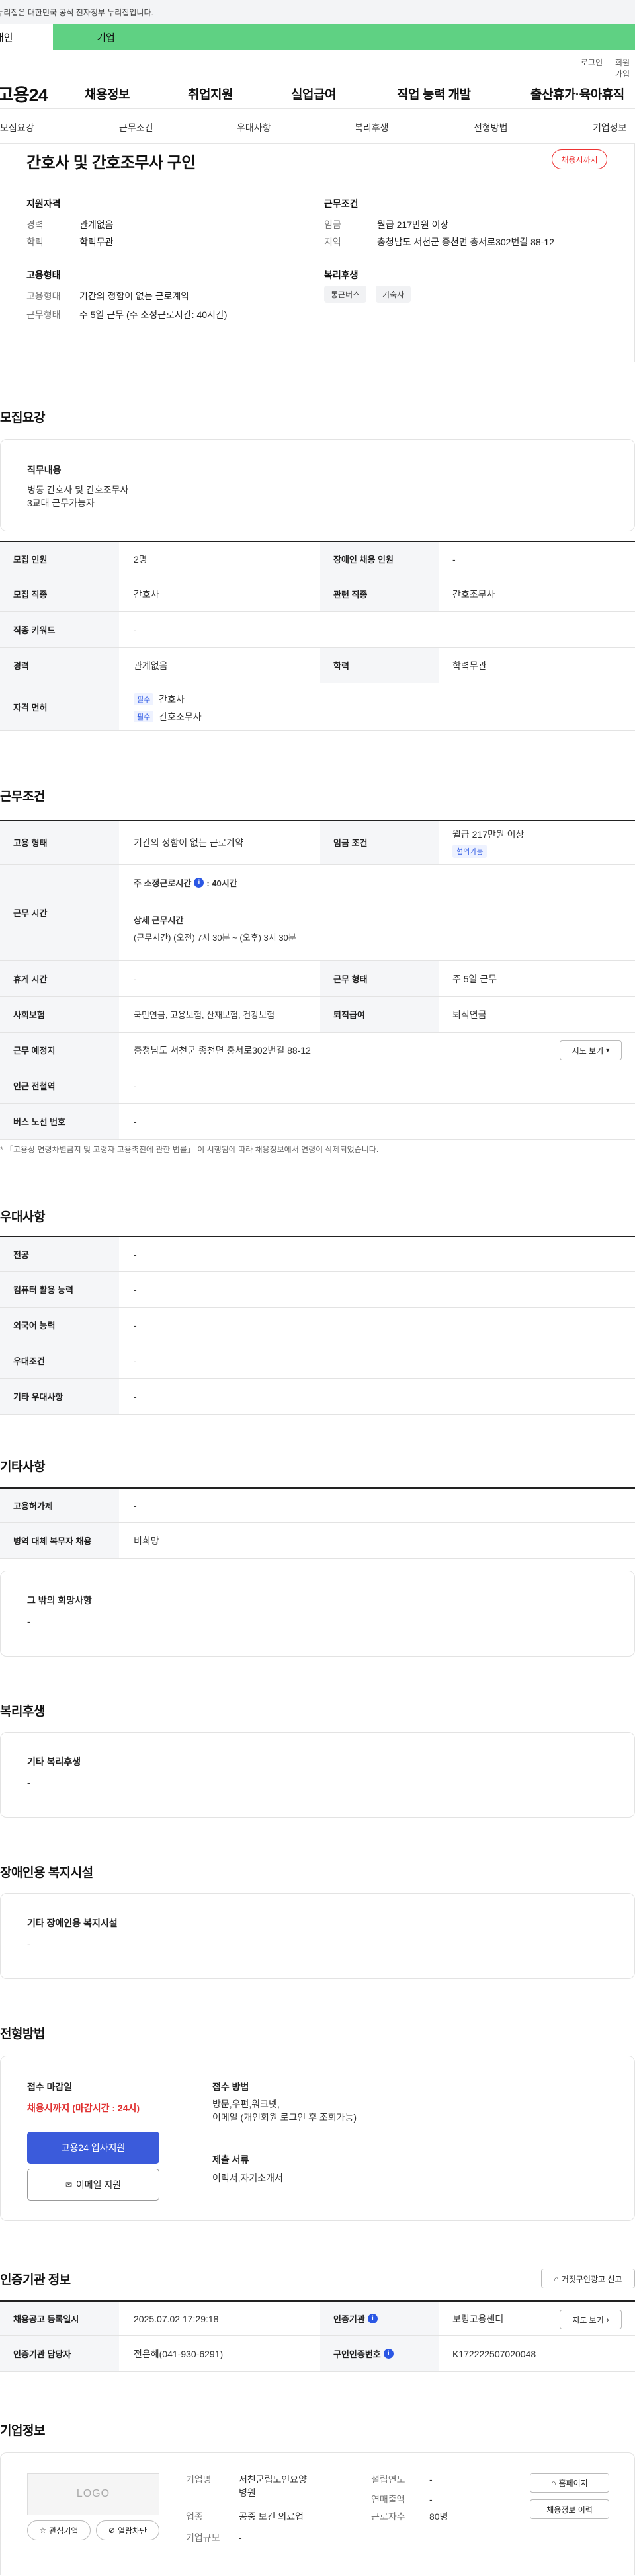 The image size is (635, 2576). What do you see at coordinates (333, 242) in the screenshot?
I see `region-label: 지역` at bounding box center [333, 242].